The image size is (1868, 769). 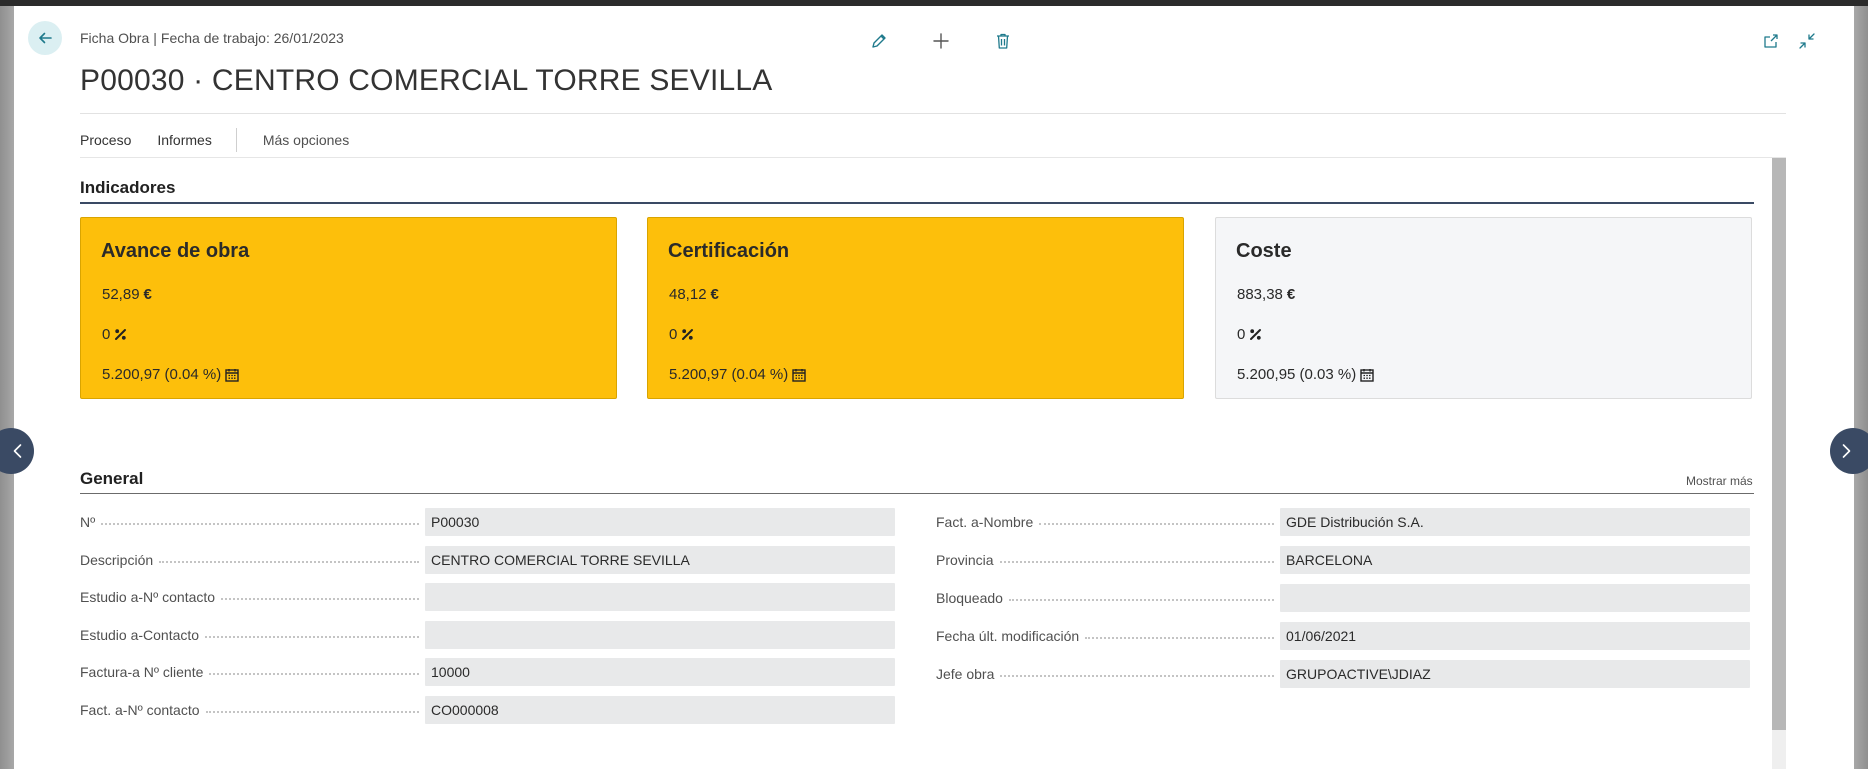 What do you see at coordinates (1846, 451) in the screenshot?
I see `chevron-right-icon` at bounding box center [1846, 451].